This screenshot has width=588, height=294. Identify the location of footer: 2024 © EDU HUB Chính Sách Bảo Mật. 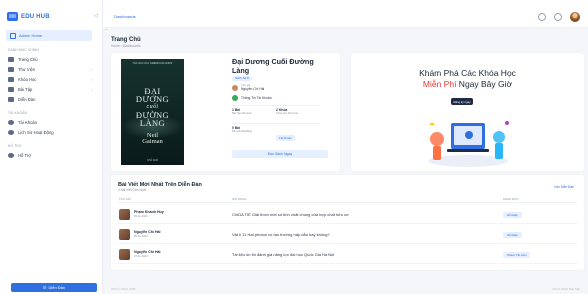
(345, 289).